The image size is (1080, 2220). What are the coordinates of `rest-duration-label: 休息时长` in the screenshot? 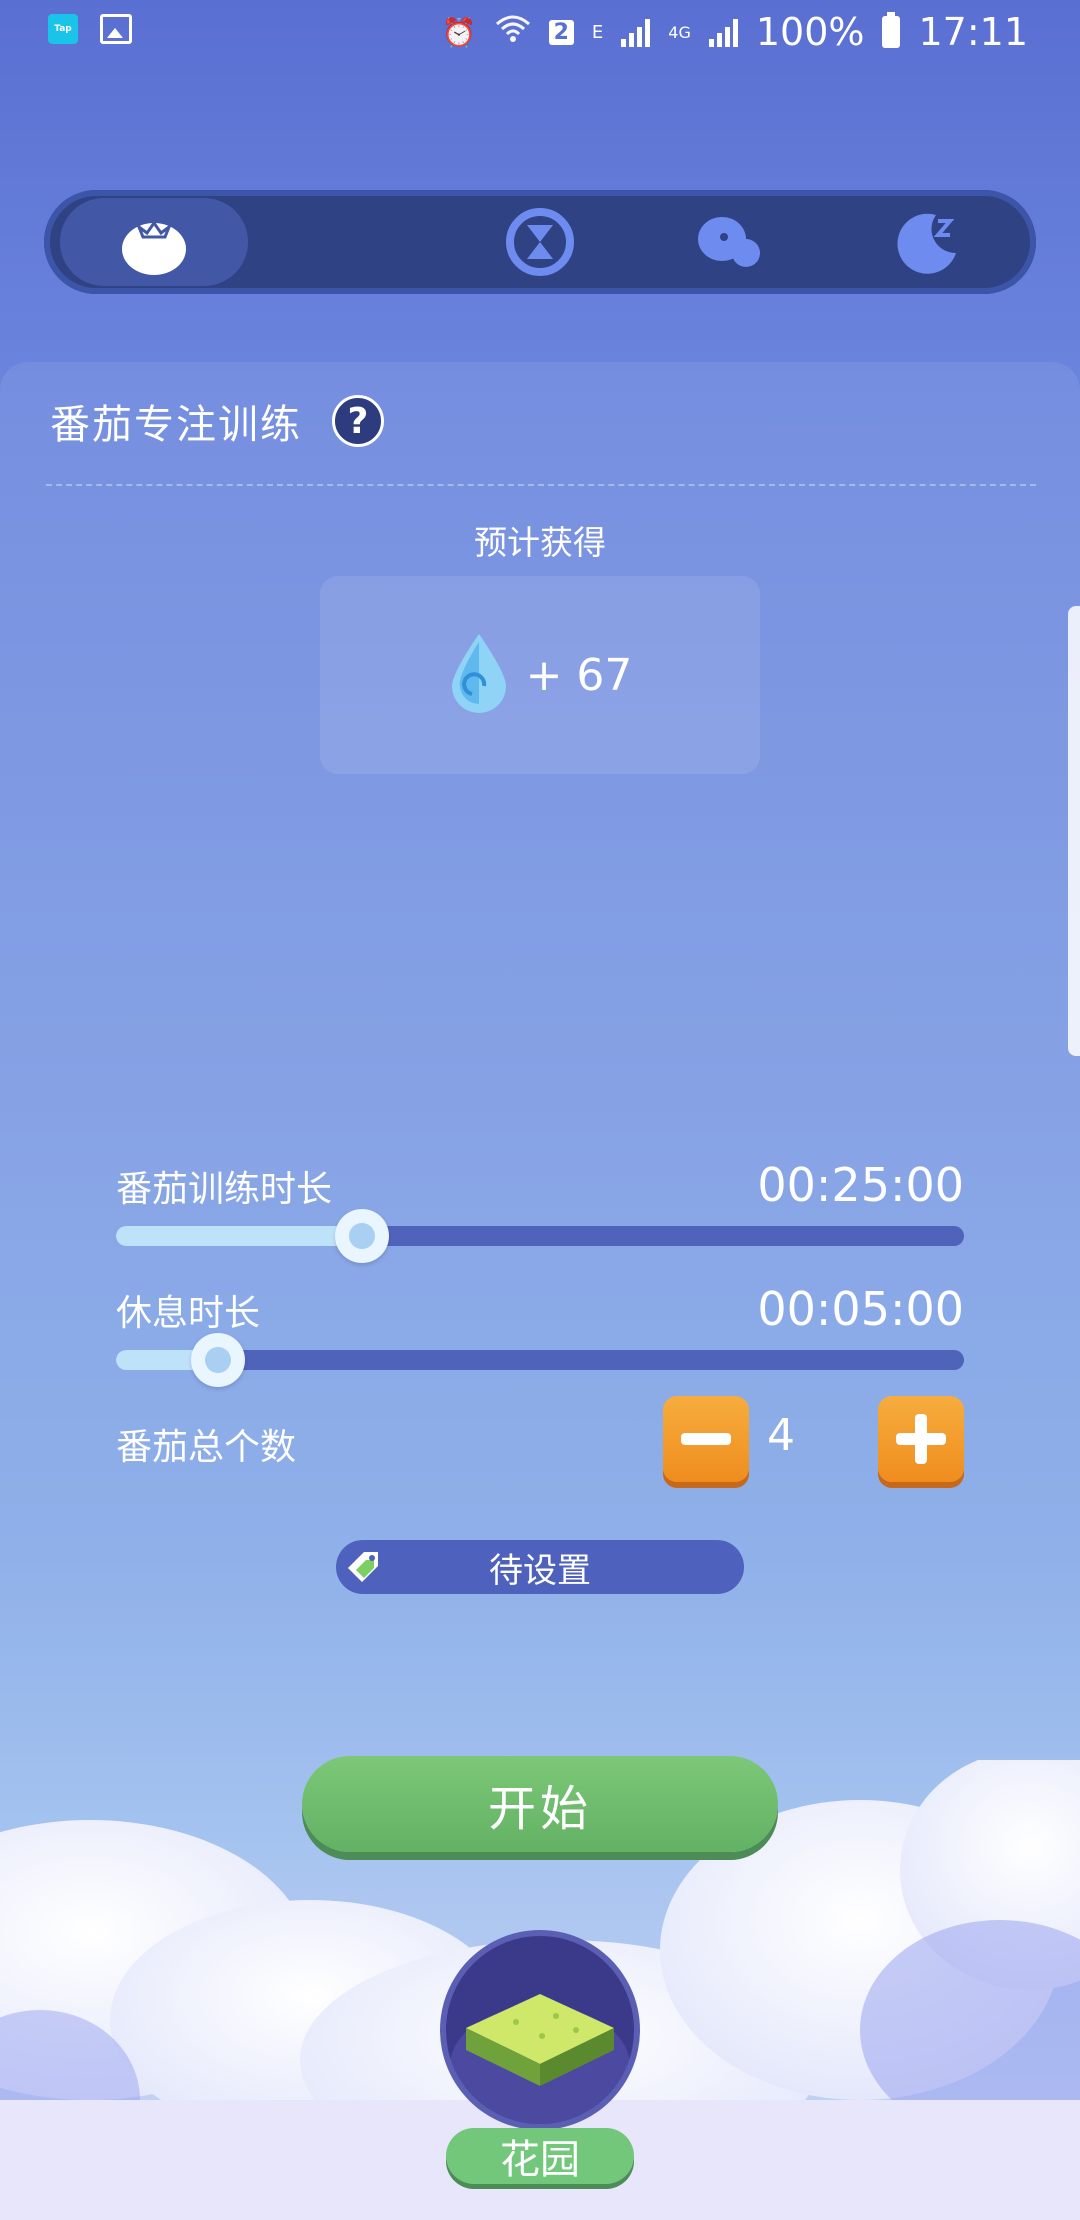 It's located at (188, 1313).